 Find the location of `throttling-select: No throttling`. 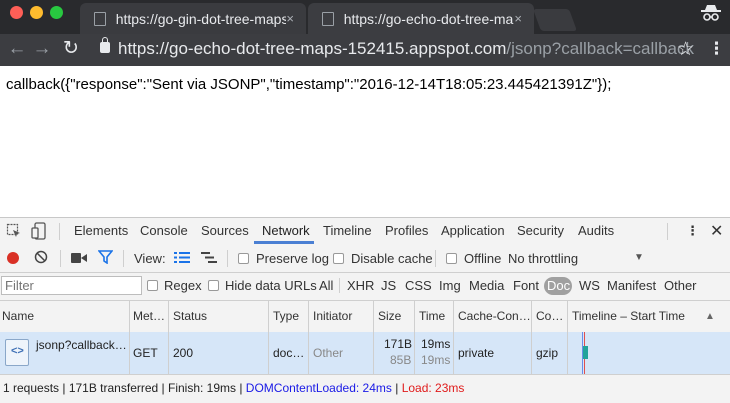

throttling-select: No throttling is located at coordinates (543, 258).